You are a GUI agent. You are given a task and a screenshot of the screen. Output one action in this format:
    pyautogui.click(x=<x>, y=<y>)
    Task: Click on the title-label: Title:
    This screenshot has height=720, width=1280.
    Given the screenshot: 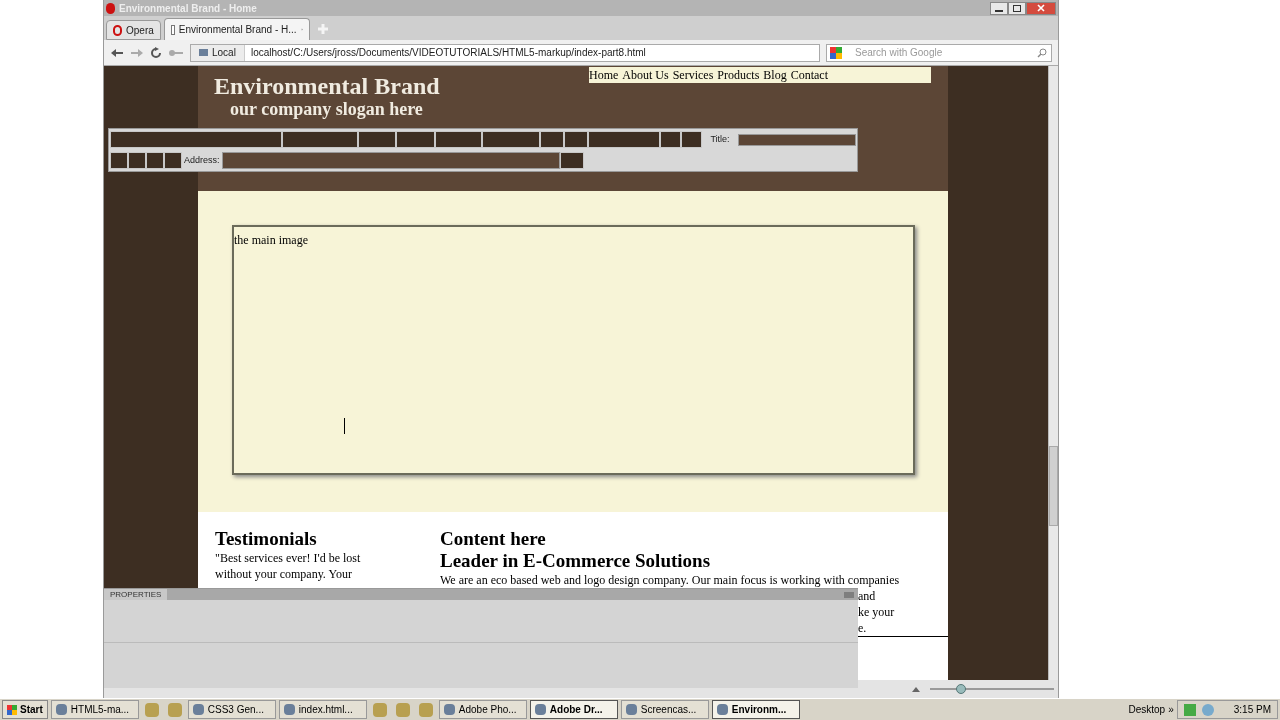 What is the action you would take?
    pyautogui.click(x=720, y=139)
    